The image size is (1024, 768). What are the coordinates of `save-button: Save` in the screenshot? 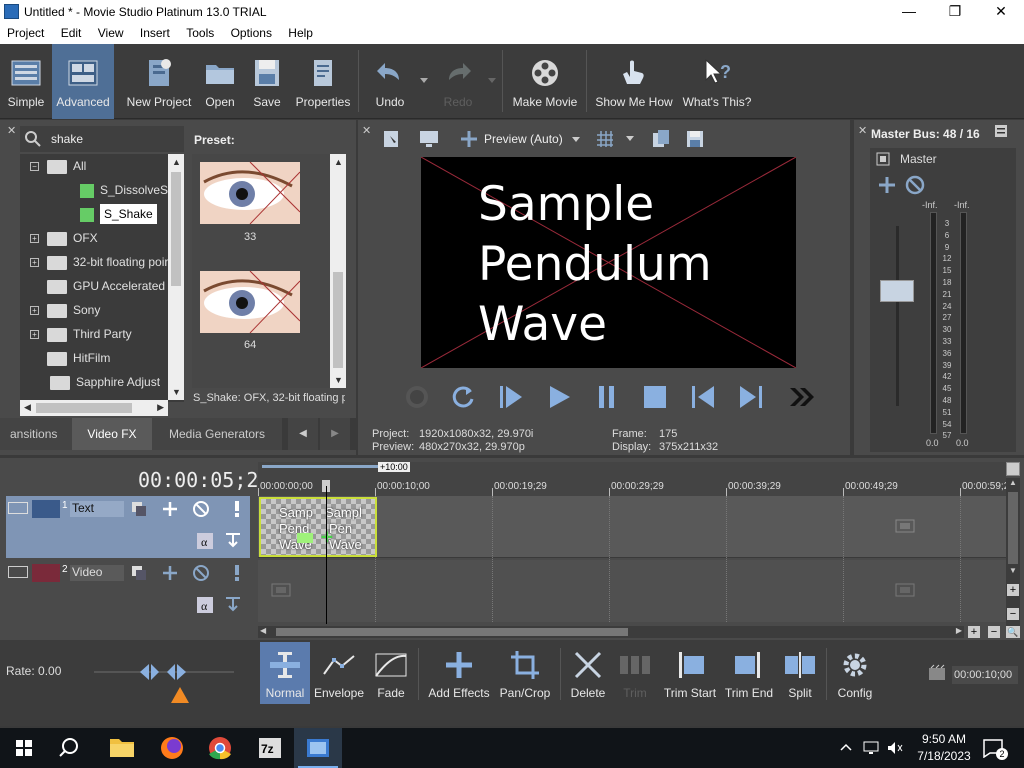 It's located at (267, 81).